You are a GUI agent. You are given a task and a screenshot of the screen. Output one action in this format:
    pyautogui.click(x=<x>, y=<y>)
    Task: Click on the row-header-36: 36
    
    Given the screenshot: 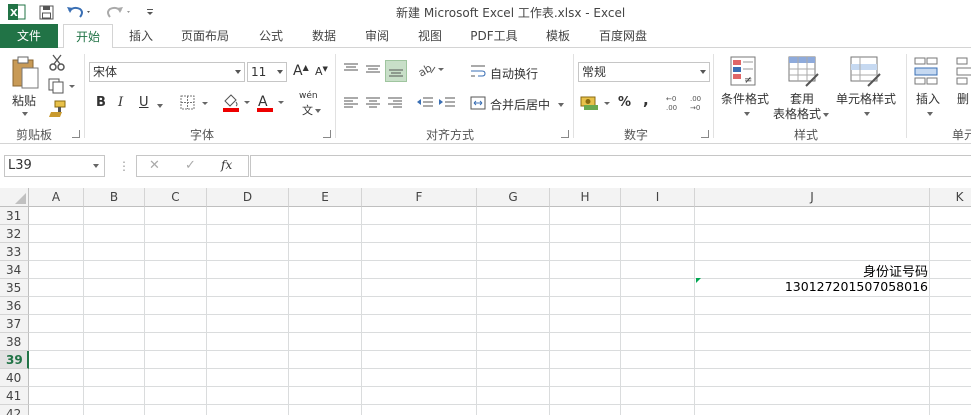 What is the action you would take?
    pyautogui.click(x=14, y=306)
    